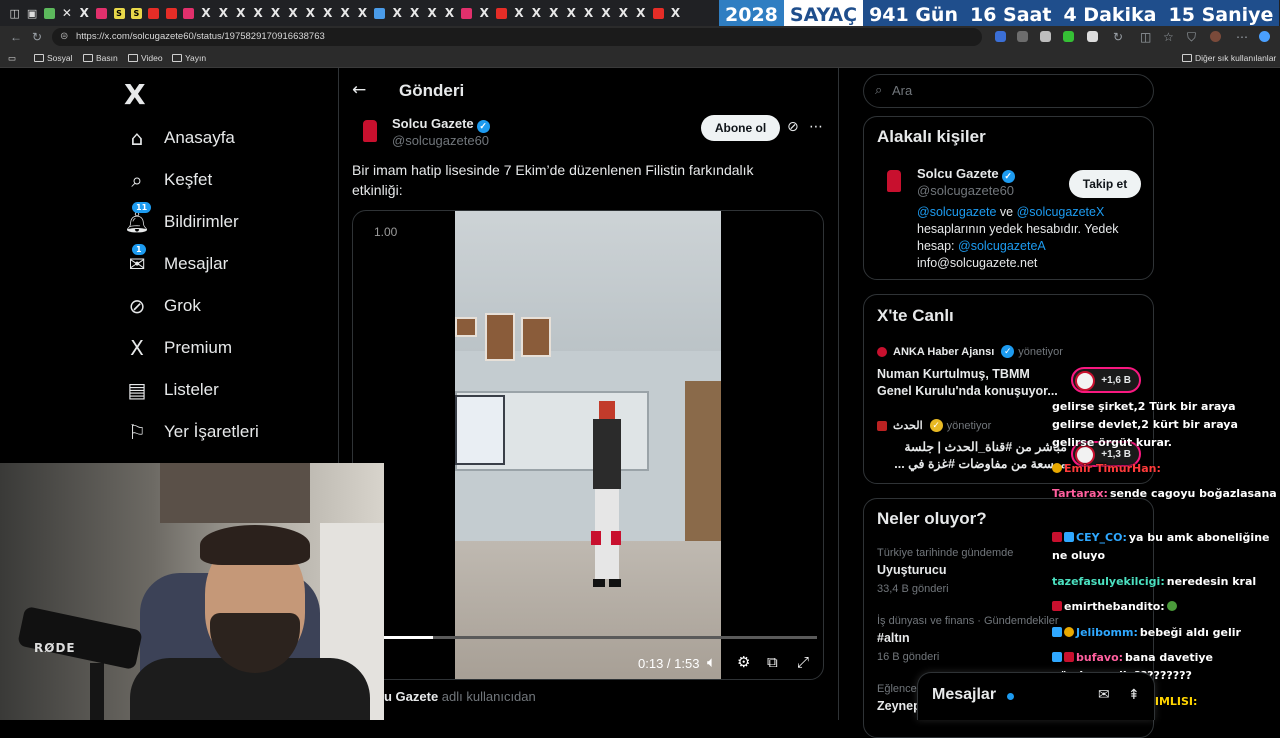  I want to click on tab-overview-icon: ▣, so click(31, 13).